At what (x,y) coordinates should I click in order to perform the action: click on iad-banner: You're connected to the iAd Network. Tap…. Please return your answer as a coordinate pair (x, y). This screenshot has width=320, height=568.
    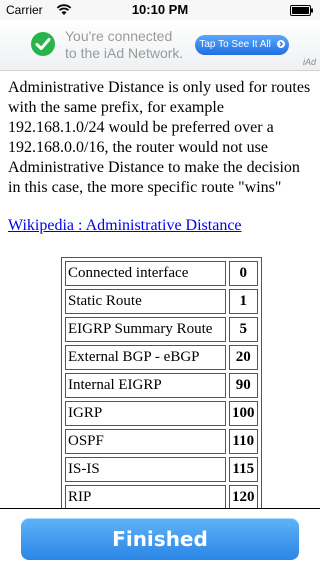
    Looking at the image, I should click on (160, 45).